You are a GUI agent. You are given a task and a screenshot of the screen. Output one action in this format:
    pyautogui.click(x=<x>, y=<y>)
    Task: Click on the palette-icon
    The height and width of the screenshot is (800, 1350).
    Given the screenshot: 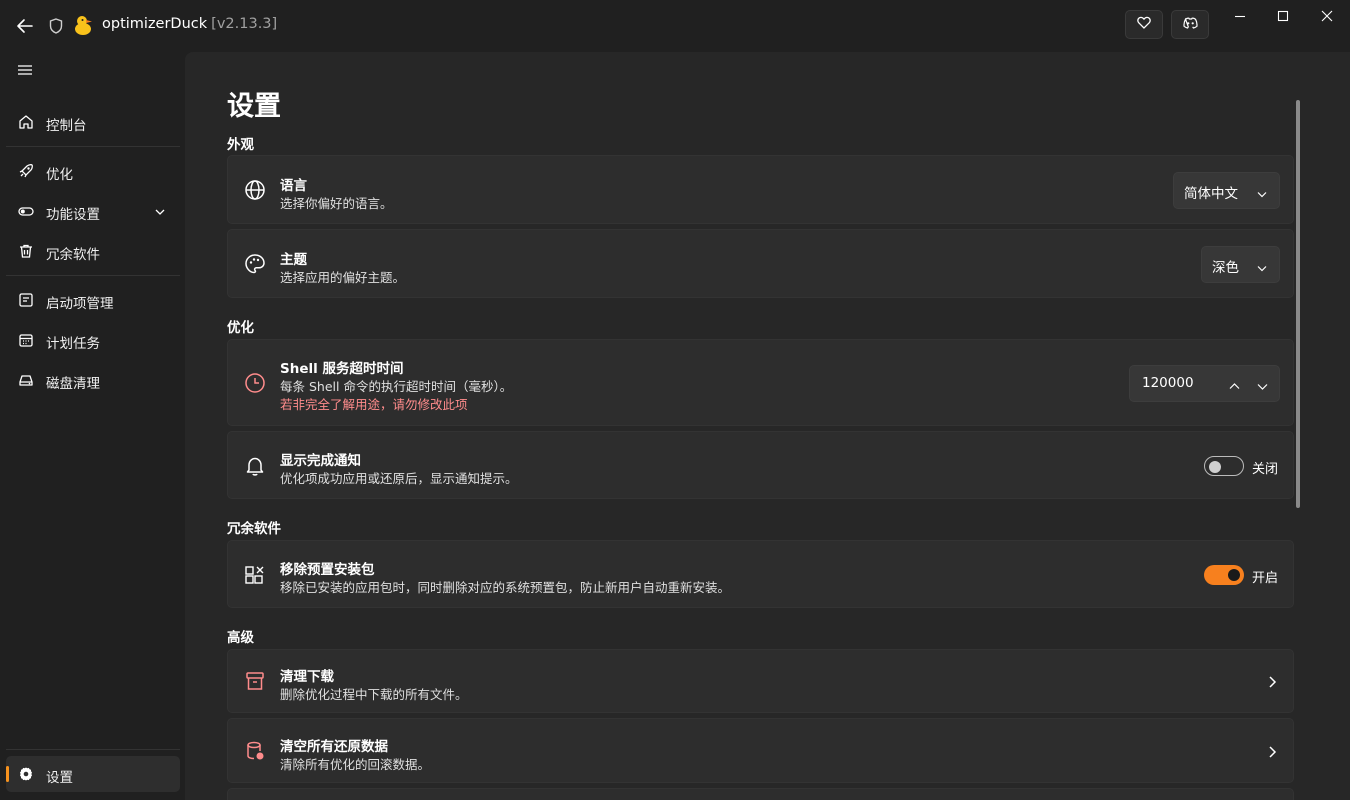 What is the action you would take?
    pyautogui.click(x=255, y=264)
    